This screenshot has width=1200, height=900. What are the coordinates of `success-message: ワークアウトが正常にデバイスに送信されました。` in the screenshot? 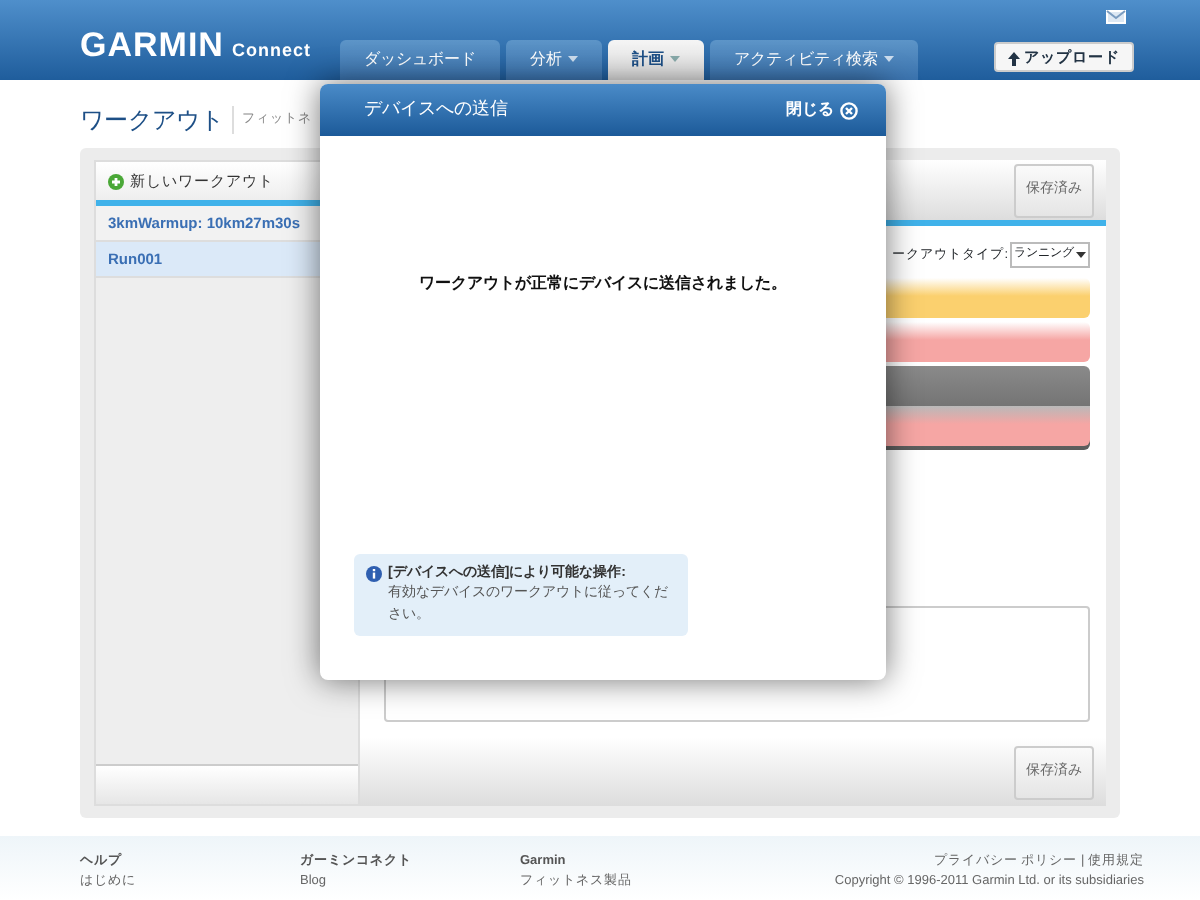 It's located at (603, 284).